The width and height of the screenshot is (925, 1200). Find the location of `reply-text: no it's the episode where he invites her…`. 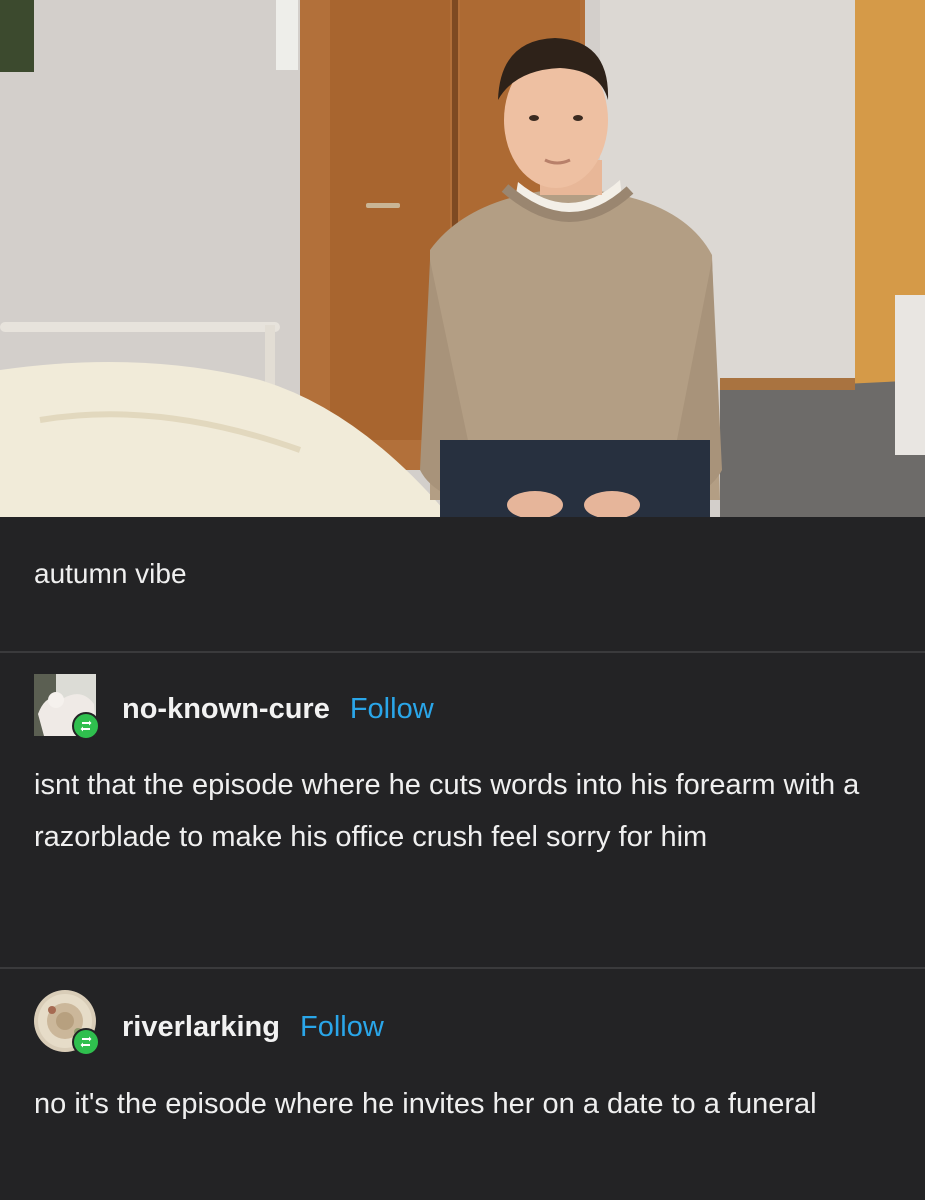

reply-text: no it's the episode where he invites her… is located at coordinates (425, 1104).